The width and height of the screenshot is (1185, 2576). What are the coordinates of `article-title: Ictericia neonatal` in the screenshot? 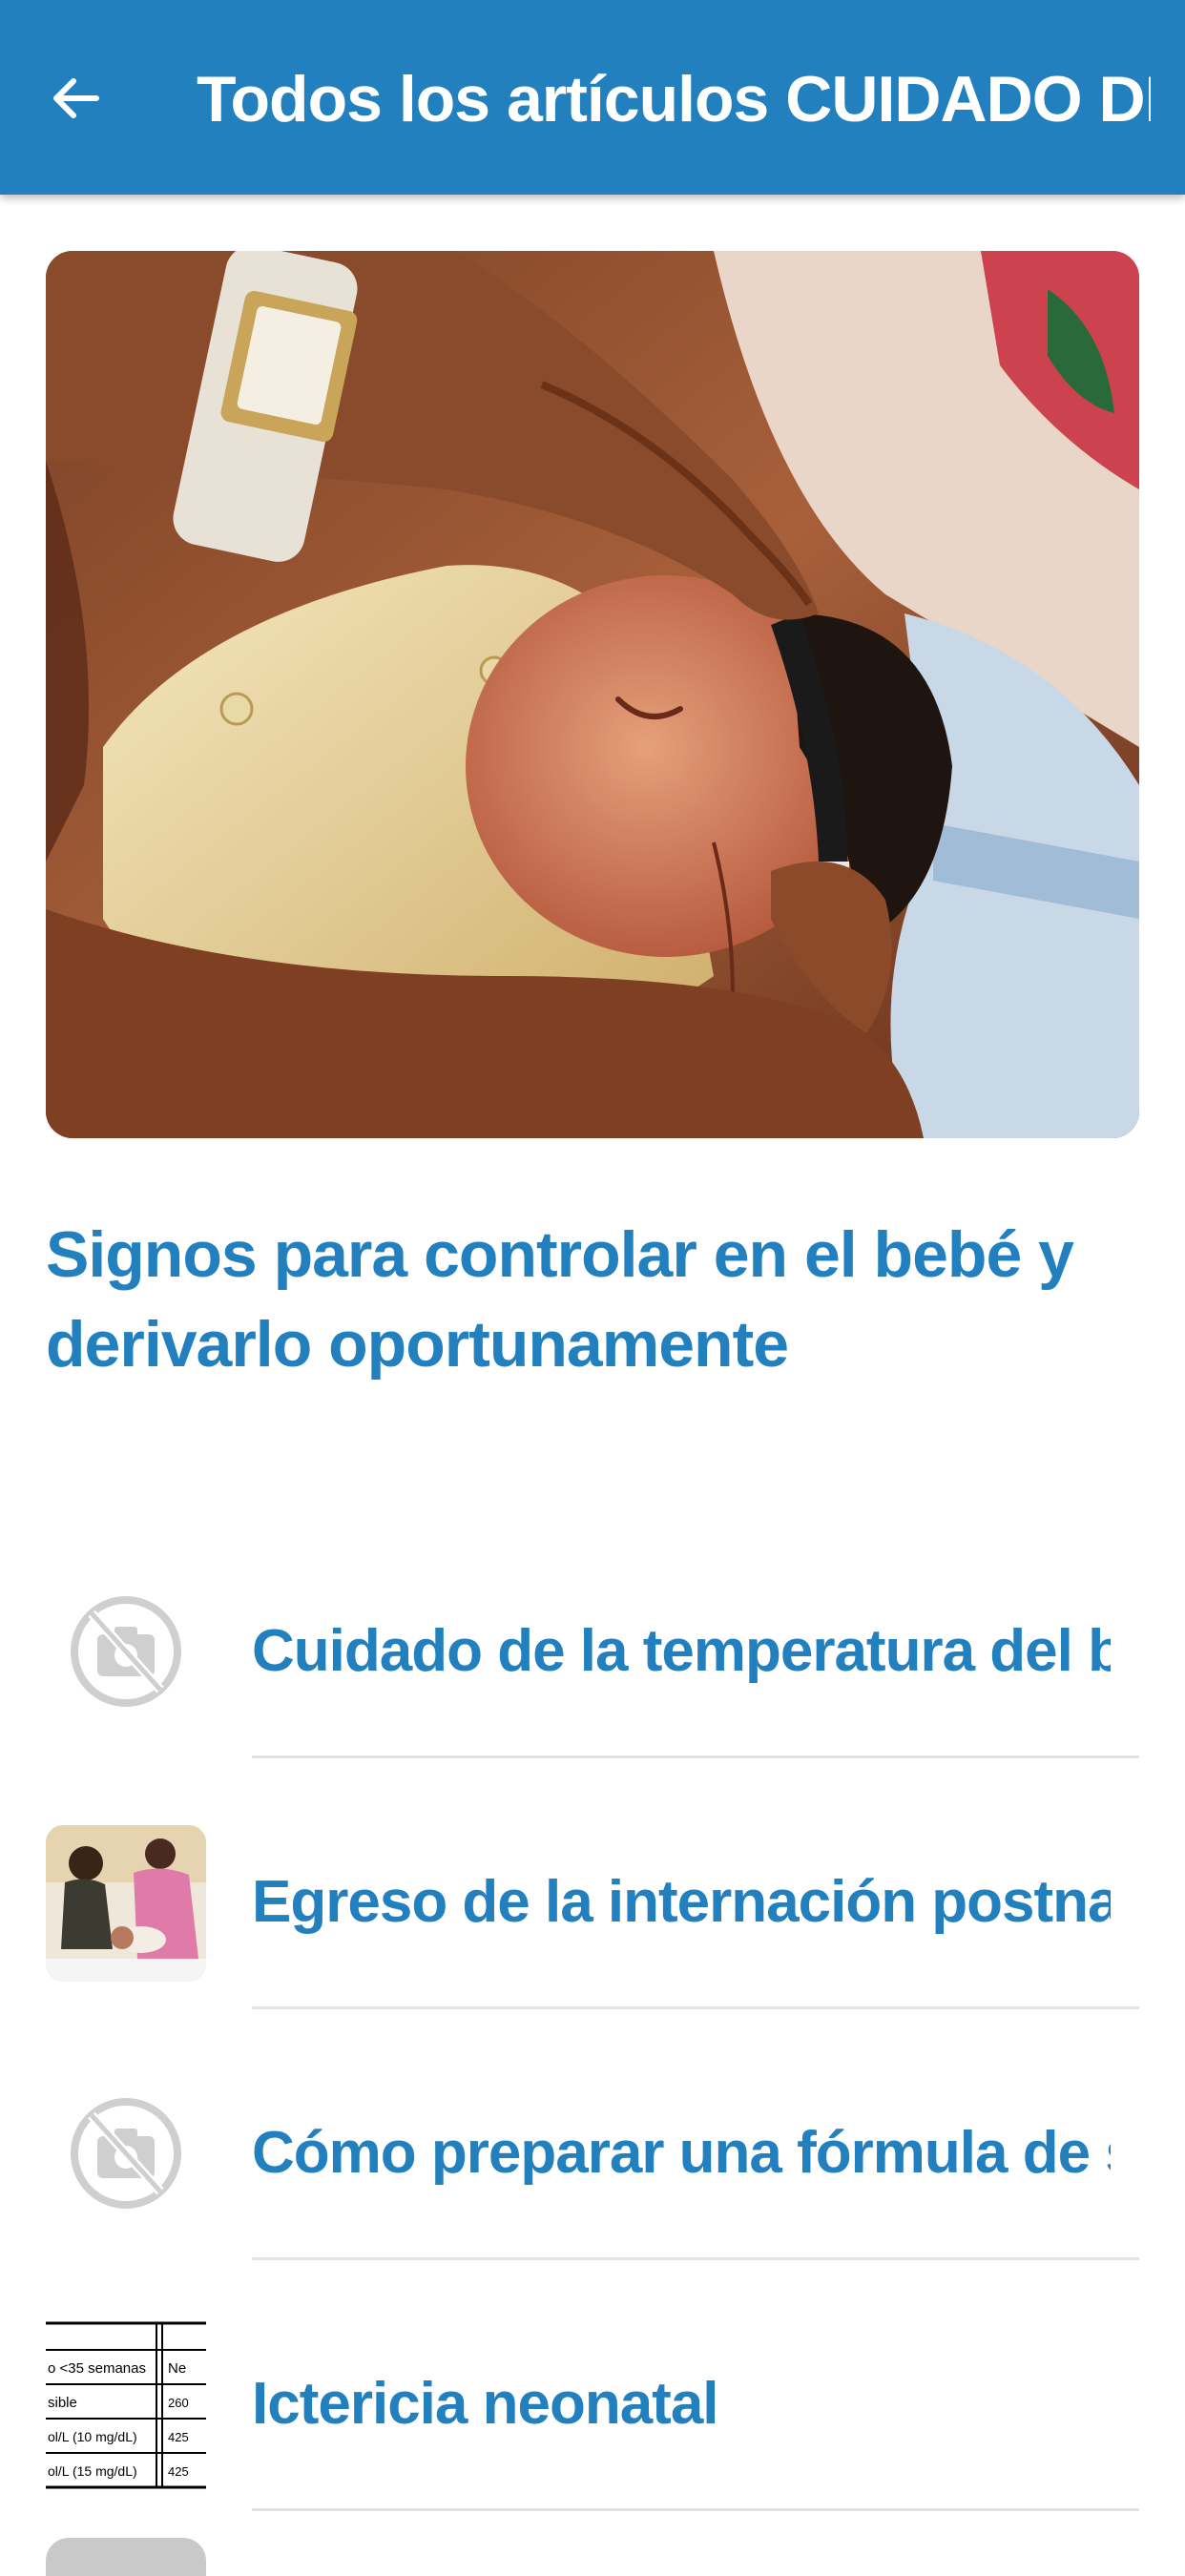 It's located at (485, 2404).